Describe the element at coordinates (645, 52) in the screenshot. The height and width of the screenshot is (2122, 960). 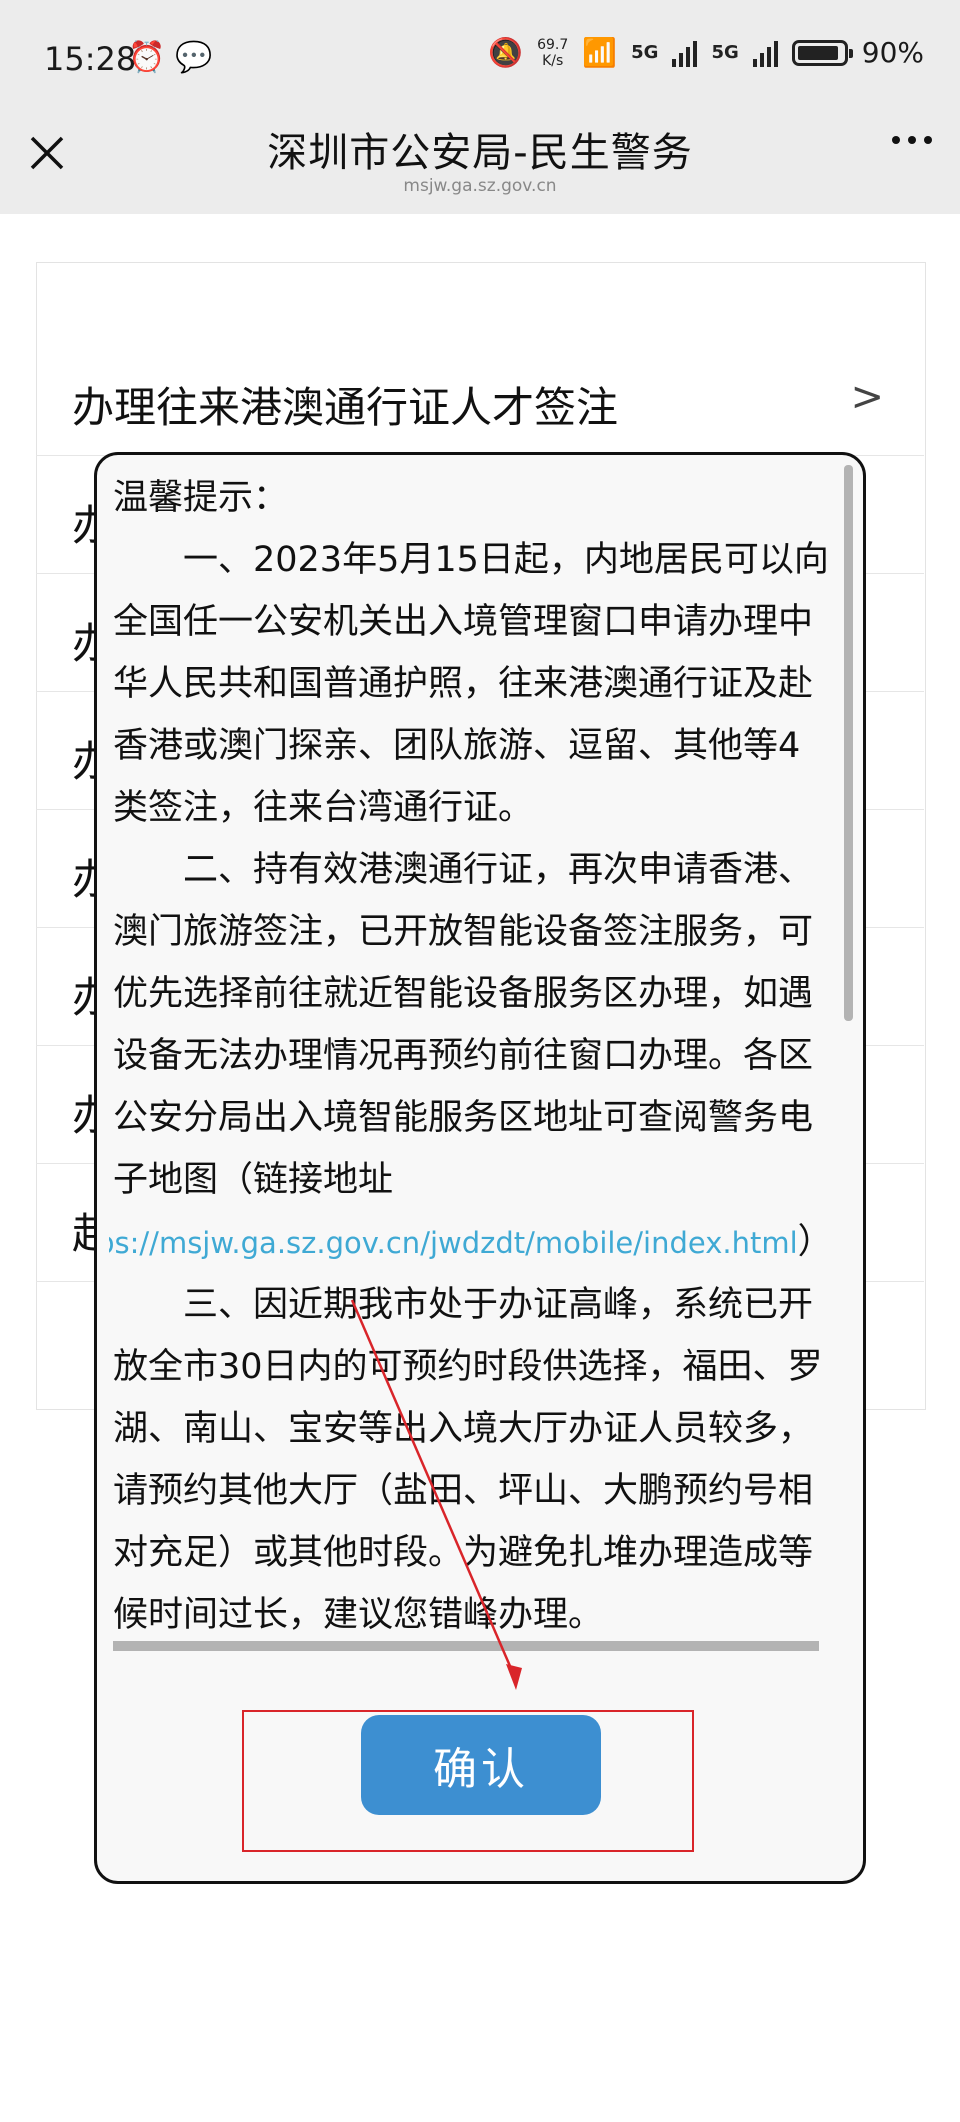
I see `network-type-1: 5G` at that location.